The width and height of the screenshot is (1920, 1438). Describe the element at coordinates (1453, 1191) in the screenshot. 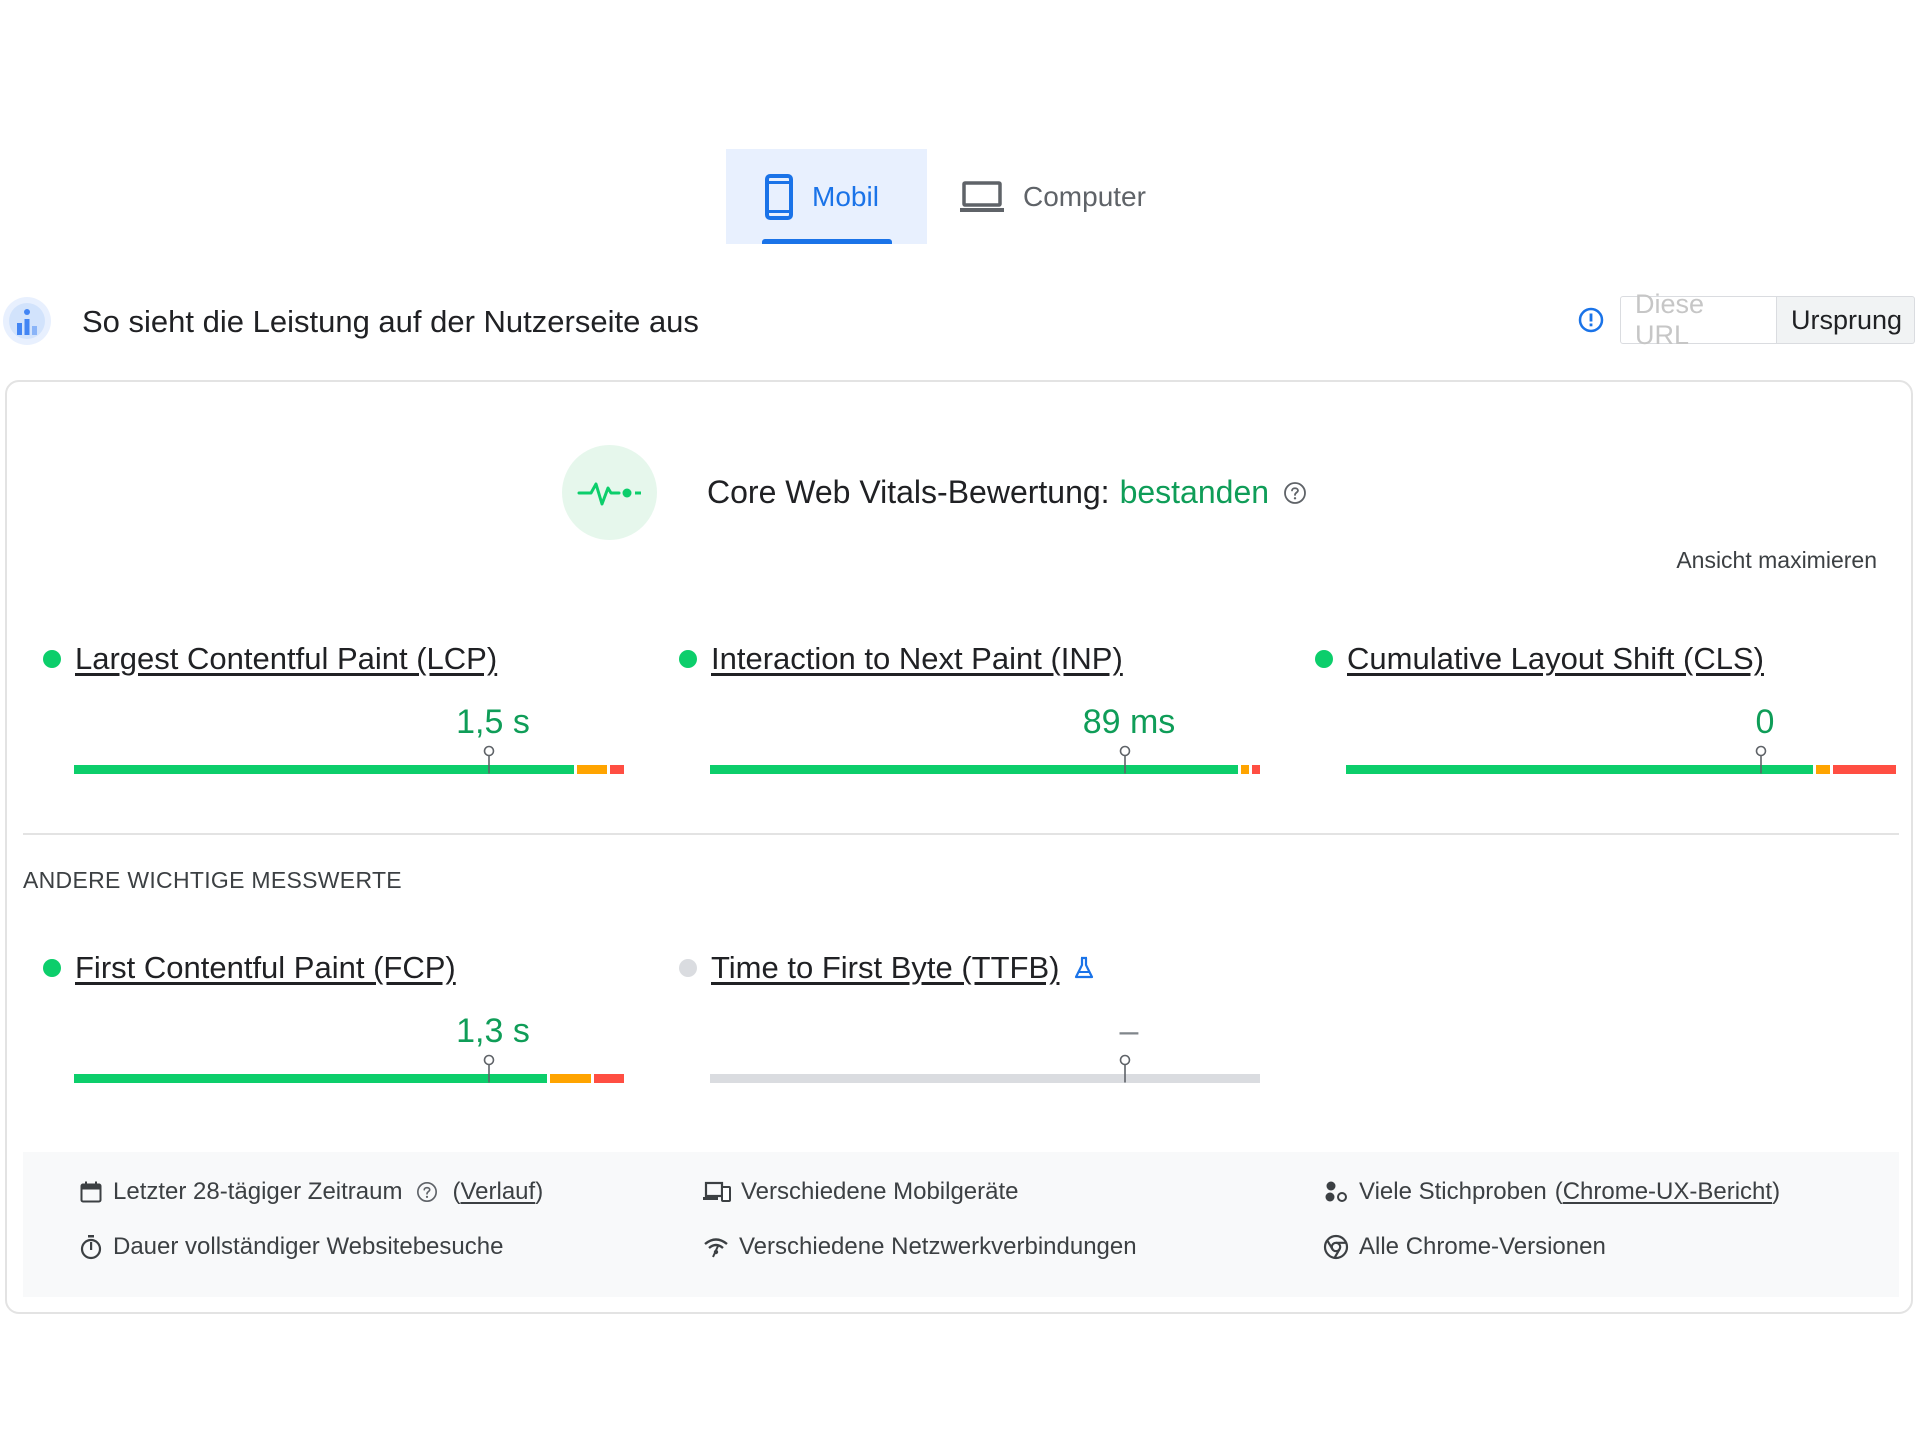

I see `samples-text: Viele Stichproben` at that location.